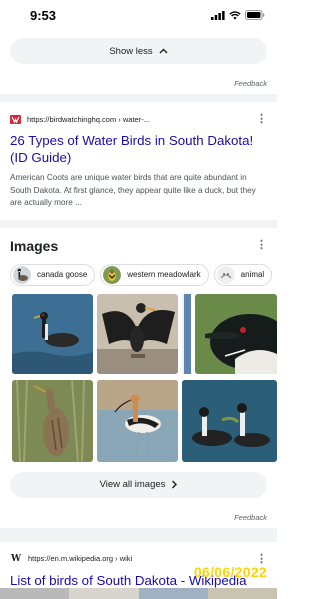  I want to click on show-less-button: Show less, so click(138, 51).